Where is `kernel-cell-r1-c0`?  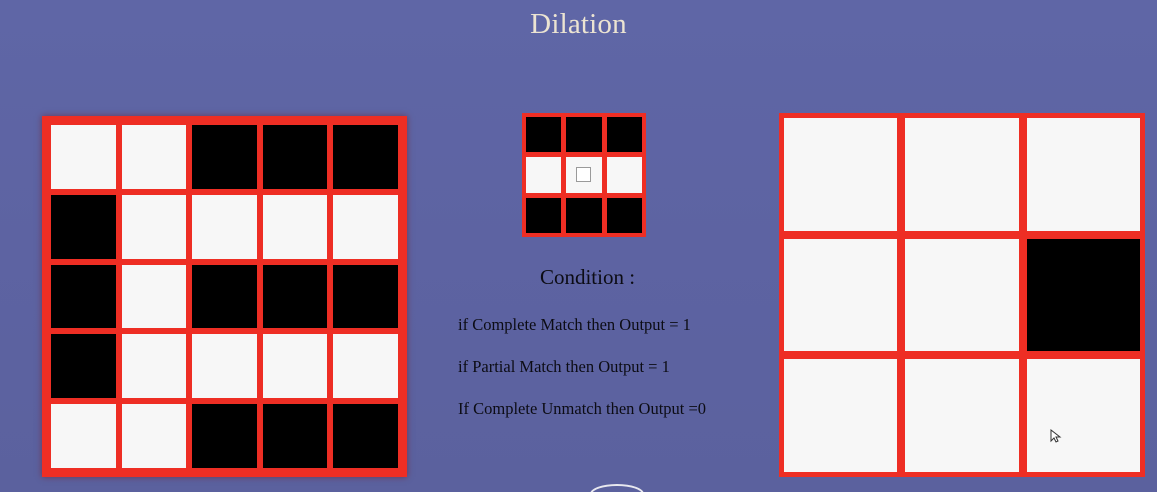 kernel-cell-r1-c0 is located at coordinates (544, 175).